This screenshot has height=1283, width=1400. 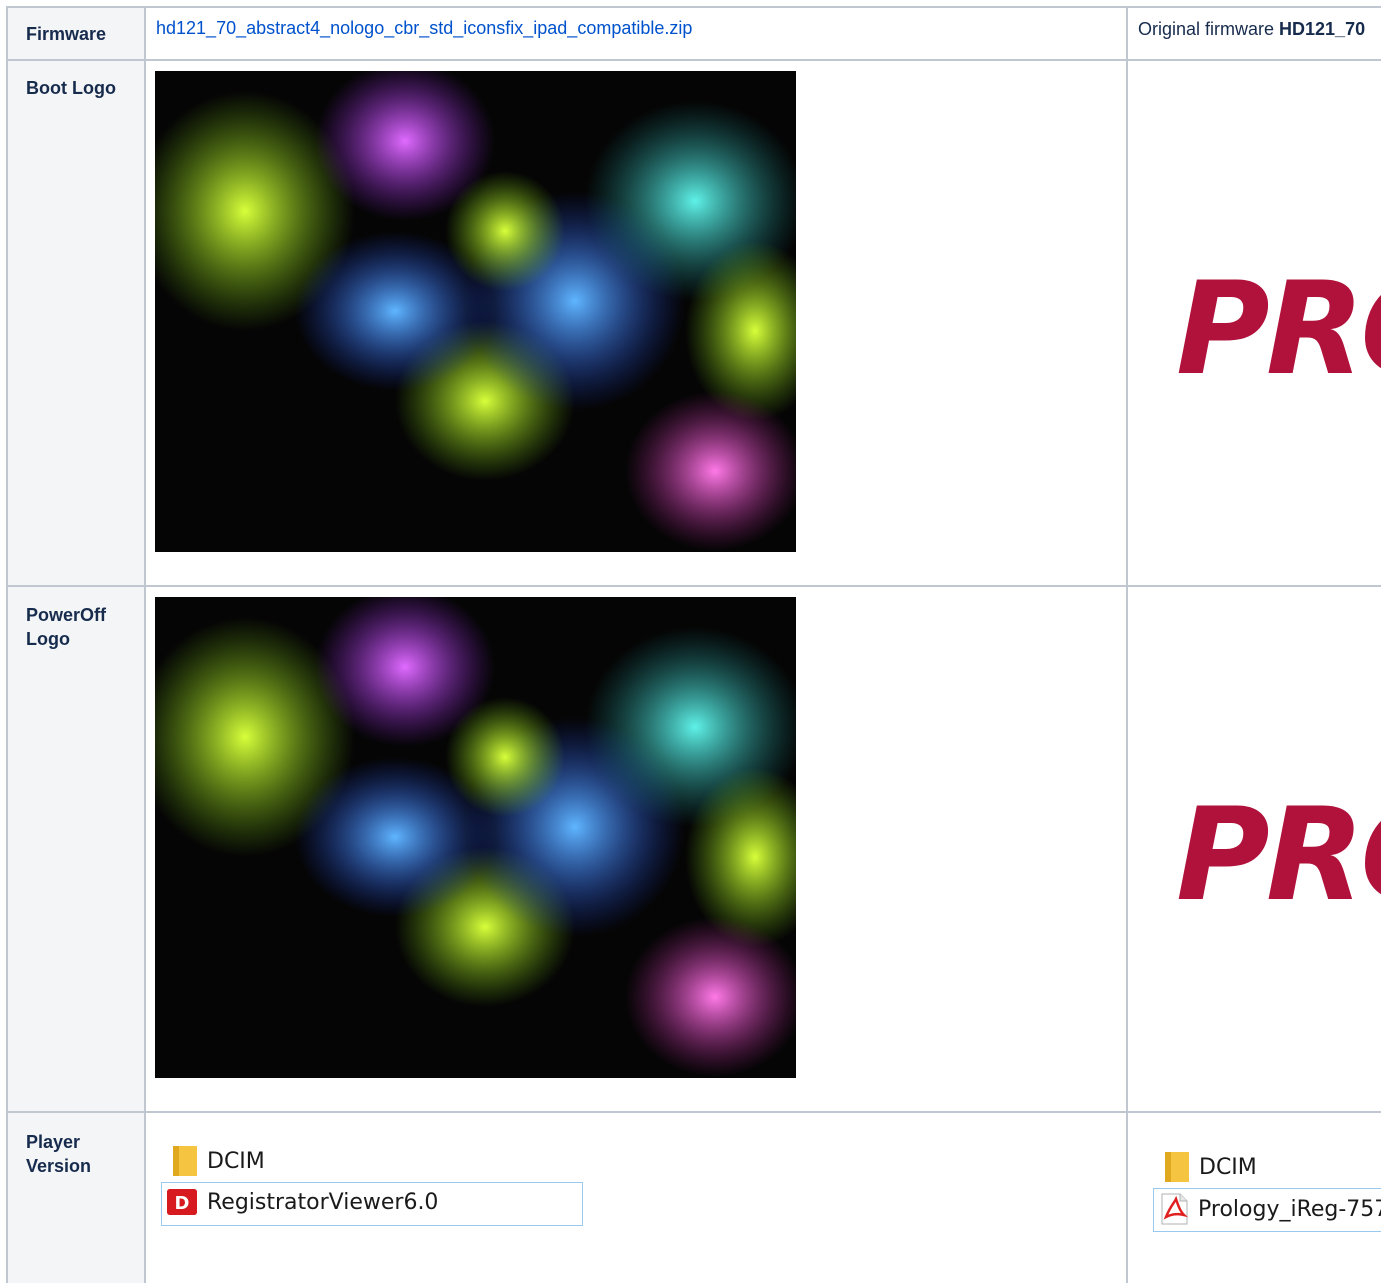 I want to click on file-item-dcim: DCIM, so click(x=219, y=1161).